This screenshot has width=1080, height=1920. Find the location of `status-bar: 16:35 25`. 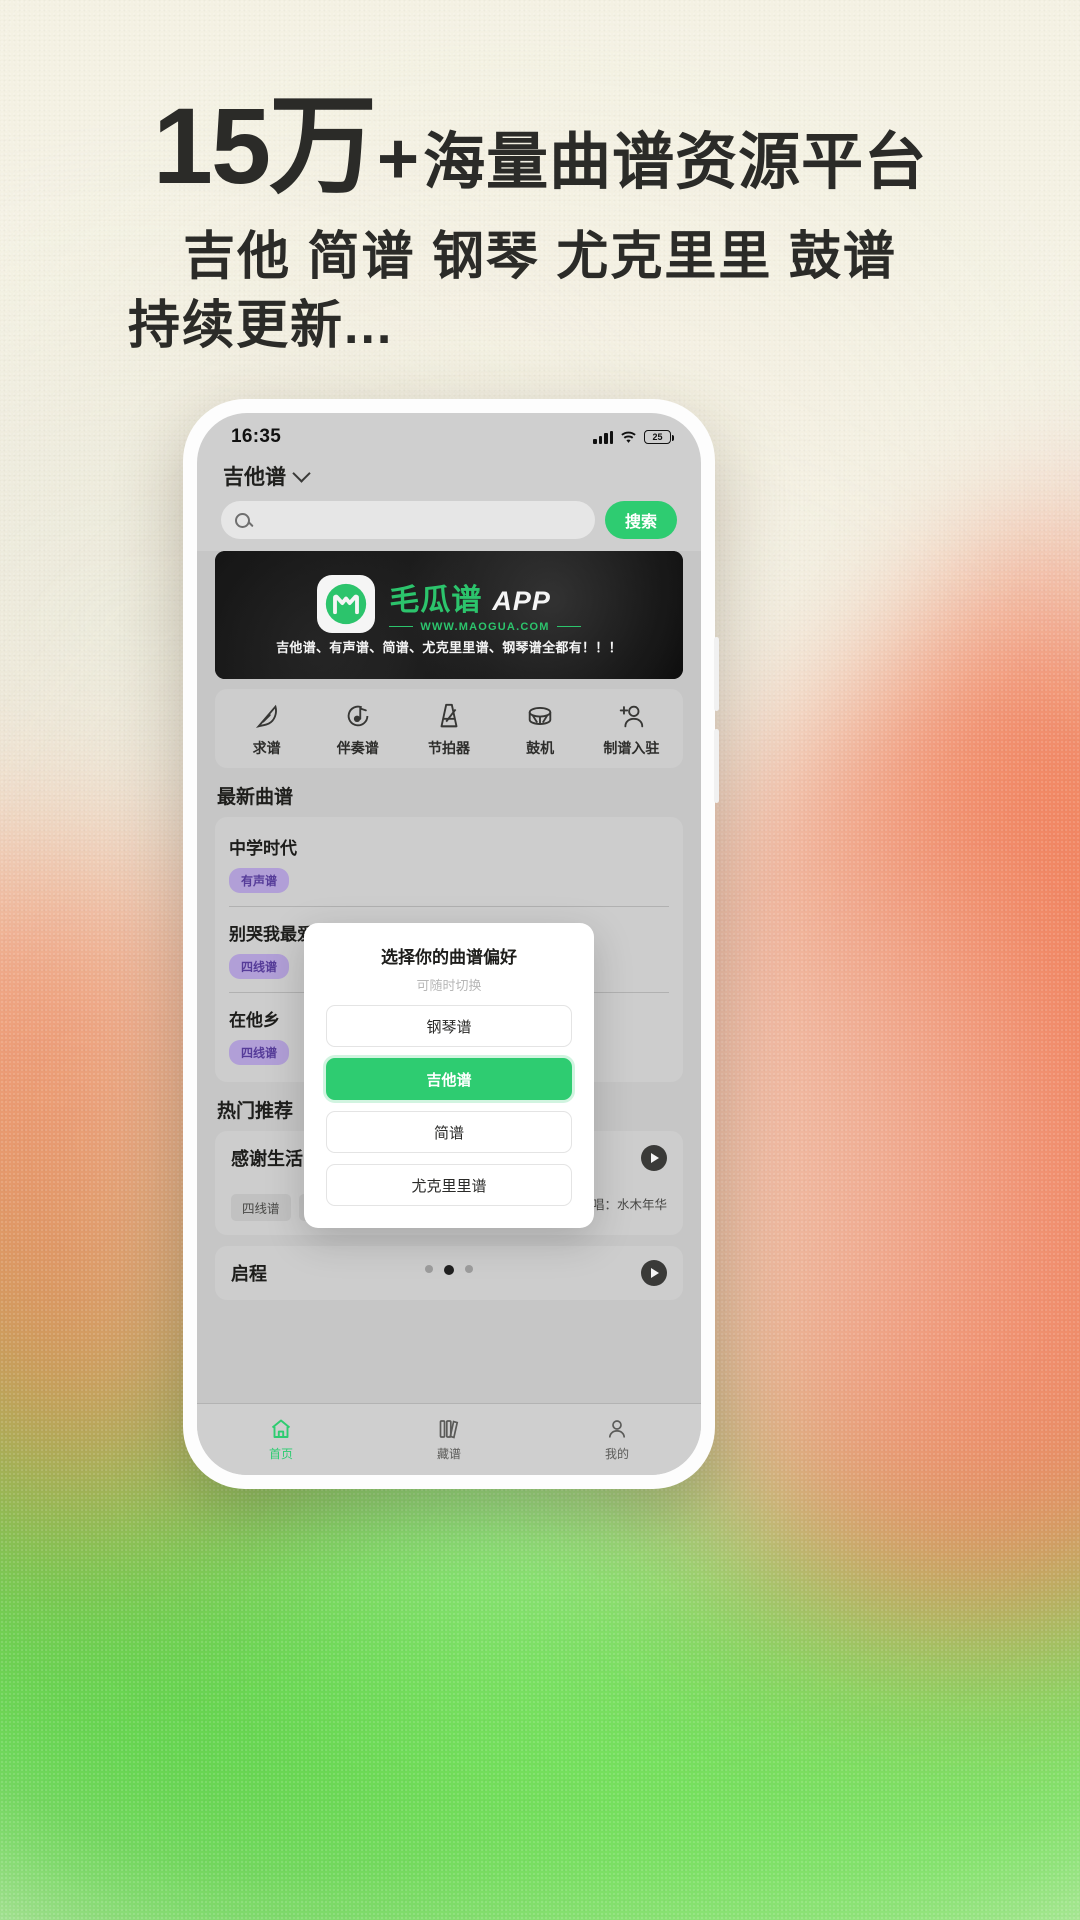

status-bar: 16:35 25 is located at coordinates (449, 435).